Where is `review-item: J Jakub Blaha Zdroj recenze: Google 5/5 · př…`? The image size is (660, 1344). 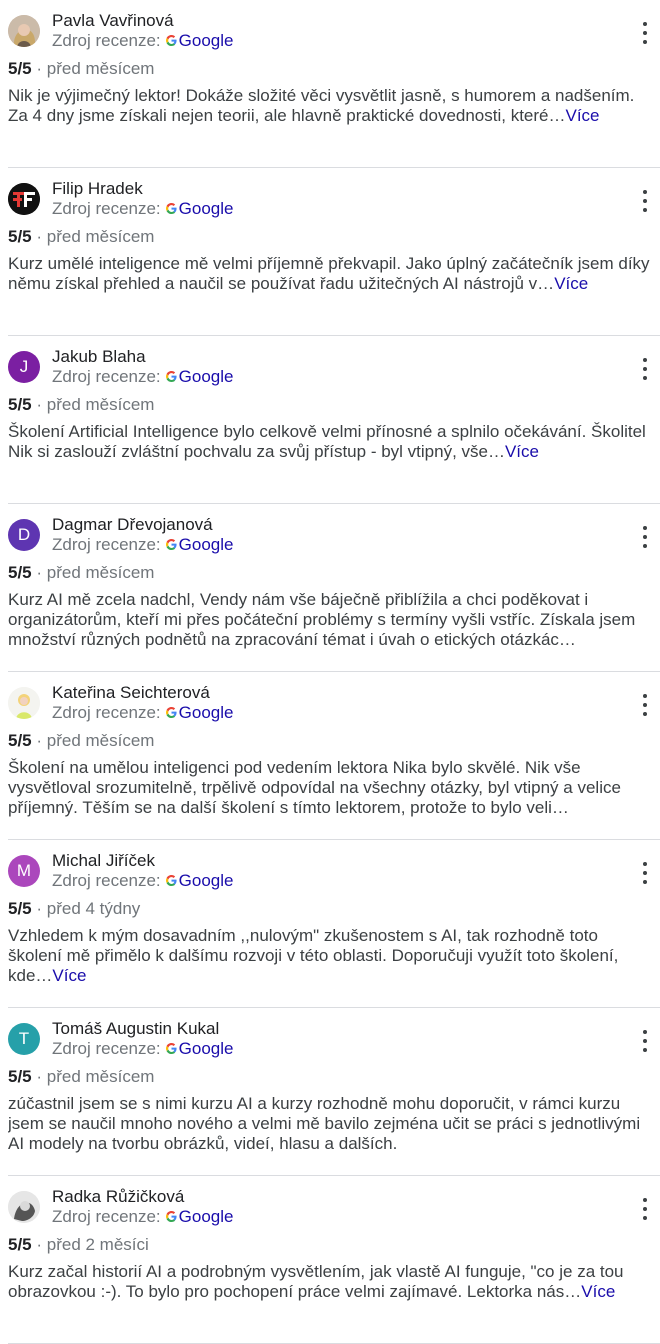
review-item: J Jakub Blaha Zdroj recenze: Google 5/5 · př… is located at coordinates (334, 420).